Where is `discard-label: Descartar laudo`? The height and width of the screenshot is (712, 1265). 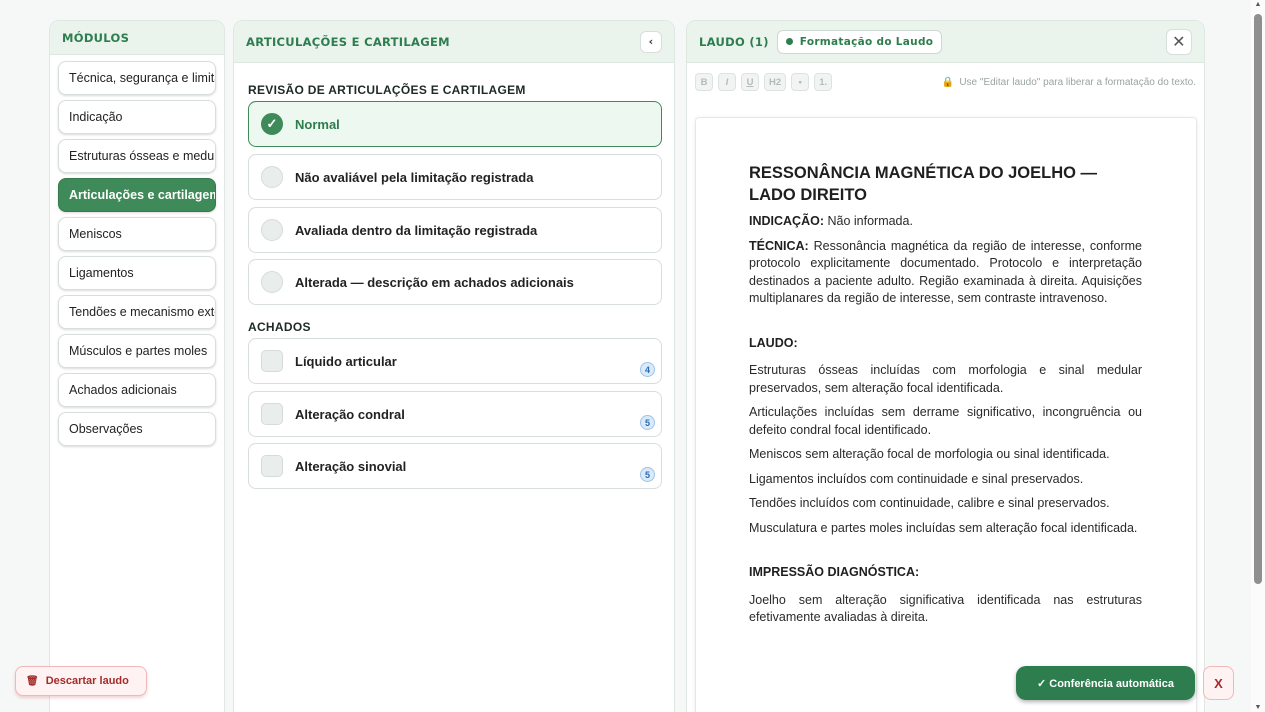
discard-label: Descartar laudo is located at coordinates (87, 681).